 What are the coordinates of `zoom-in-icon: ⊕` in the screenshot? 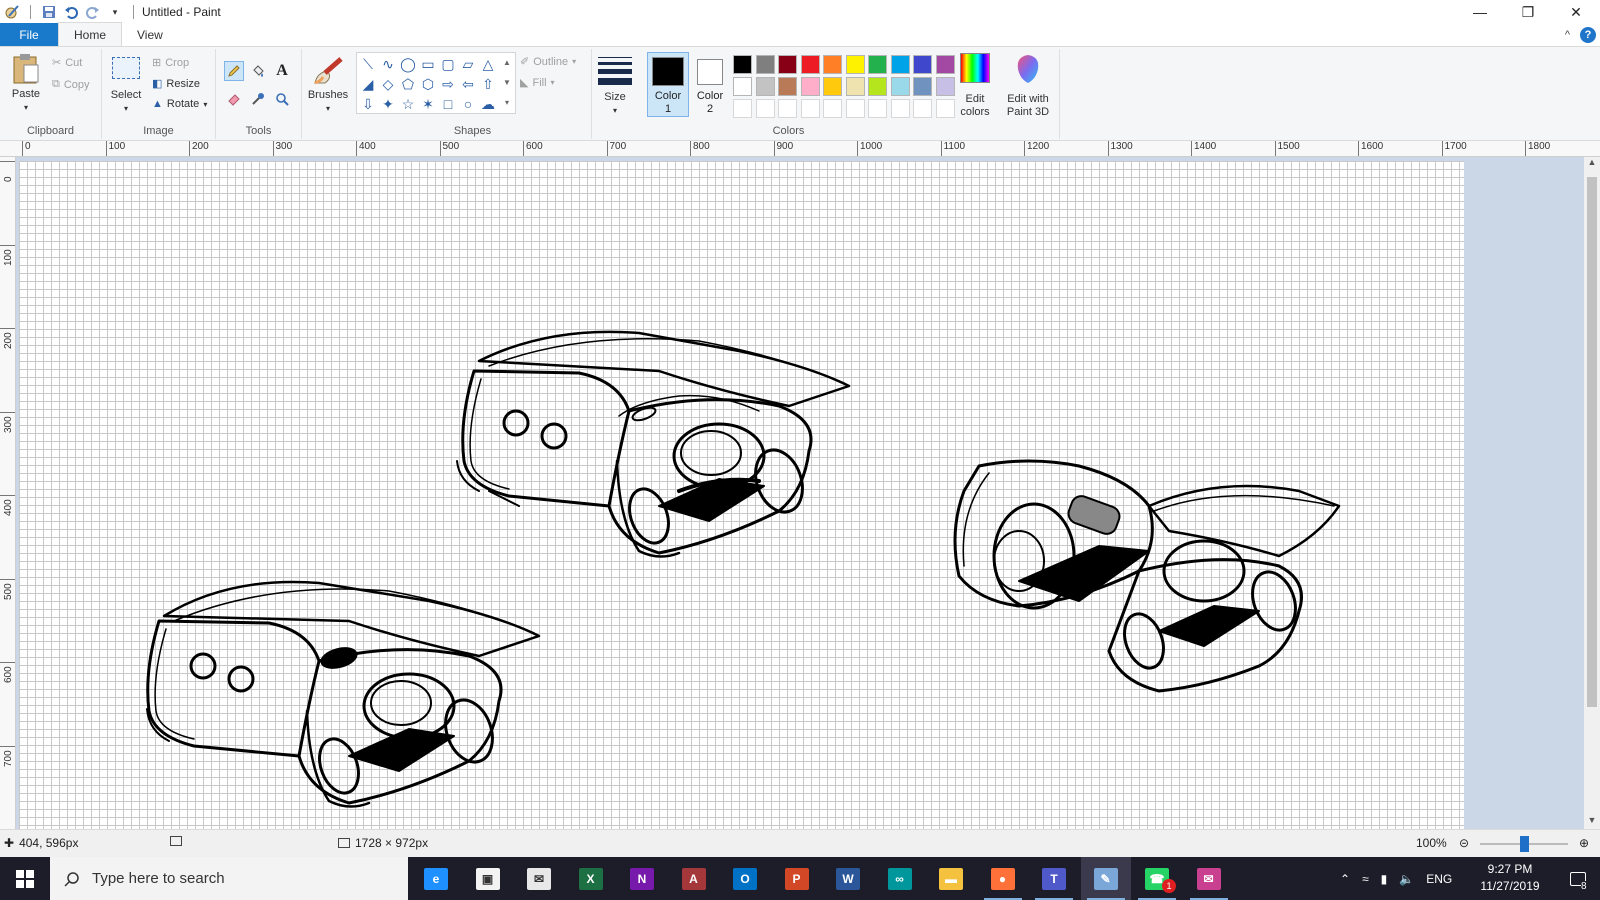 It's located at (1584, 843).